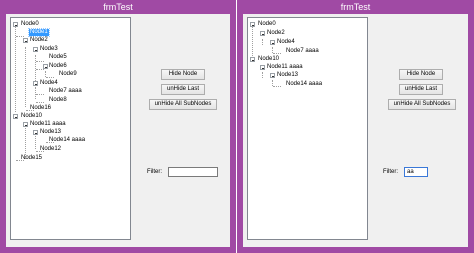  I want to click on tree-node: Node8, so click(58, 100).